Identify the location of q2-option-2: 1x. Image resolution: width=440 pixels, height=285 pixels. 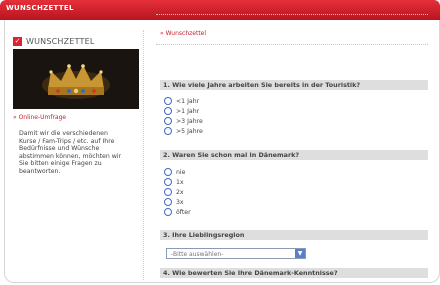
(174, 182).